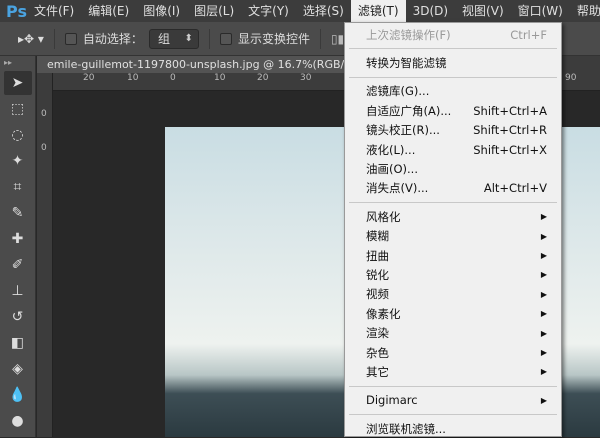  Describe the element at coordinates (383, 313) in the screenshot. I see `label: 像素化` at that location.